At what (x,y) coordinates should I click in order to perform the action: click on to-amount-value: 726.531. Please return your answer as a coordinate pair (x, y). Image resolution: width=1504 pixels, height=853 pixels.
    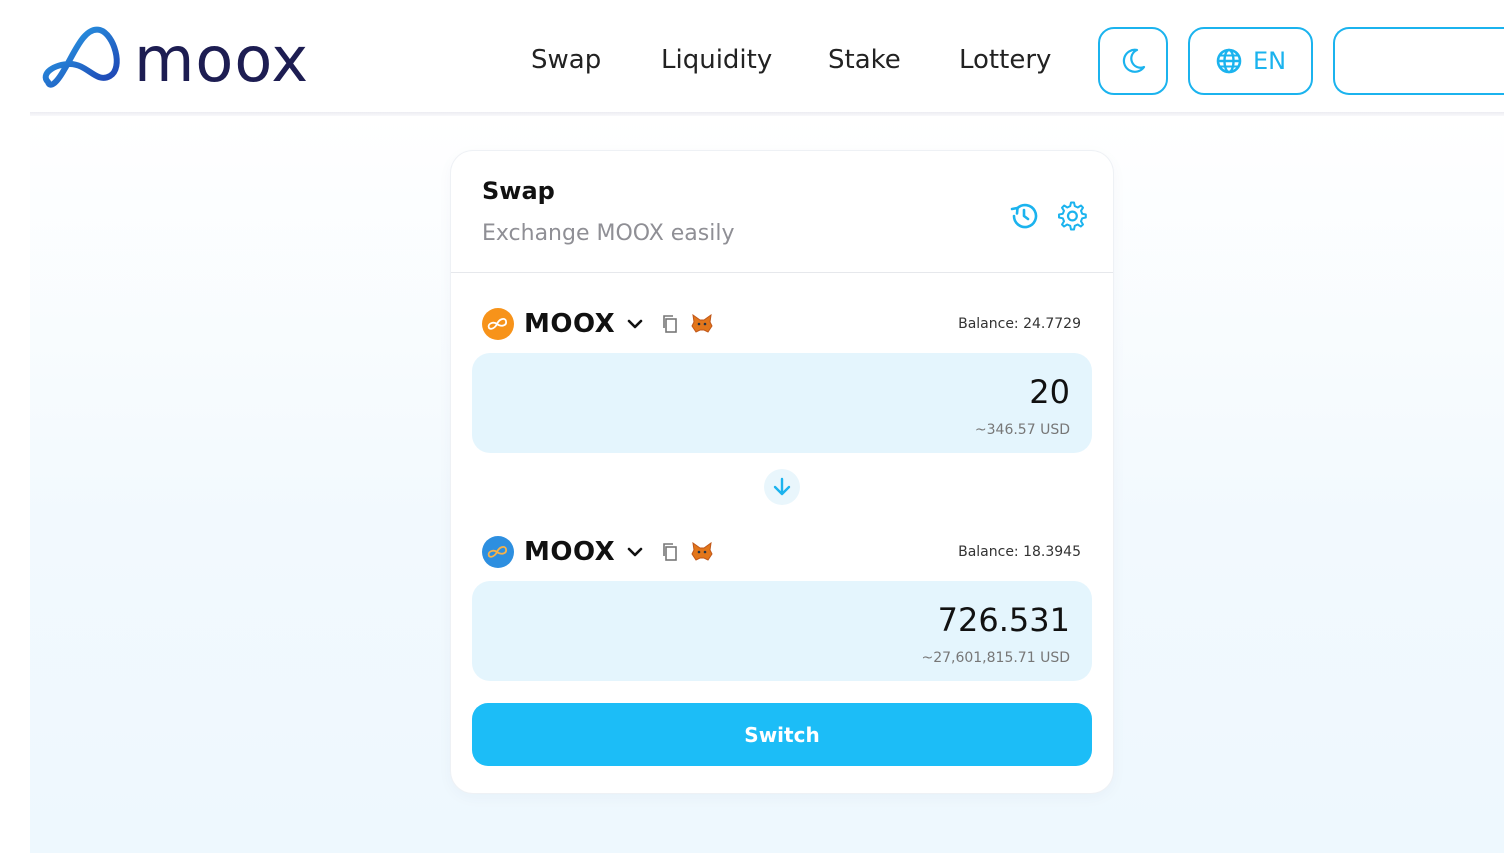
    Looking at the image, I should click on (1003, 620).